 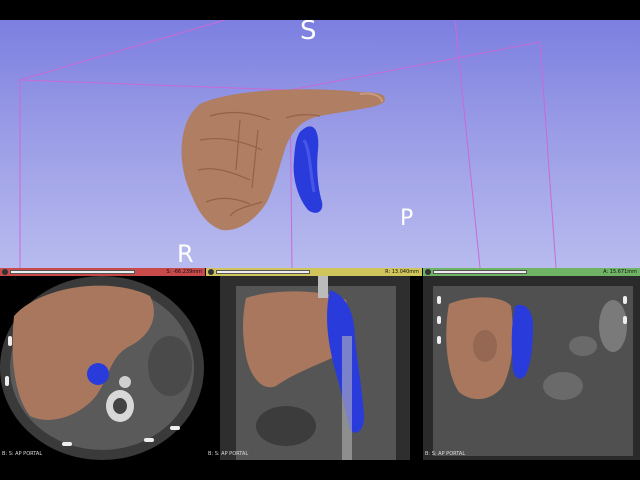 I want to click on red-slice-controller: S: -66.239mm, so click(x=102, y=272).